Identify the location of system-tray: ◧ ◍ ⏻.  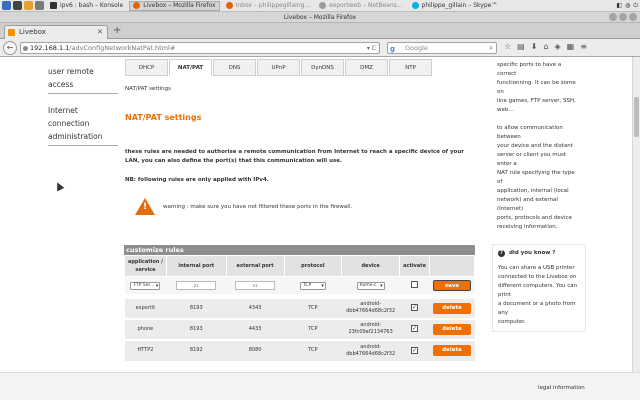
(628, 6).